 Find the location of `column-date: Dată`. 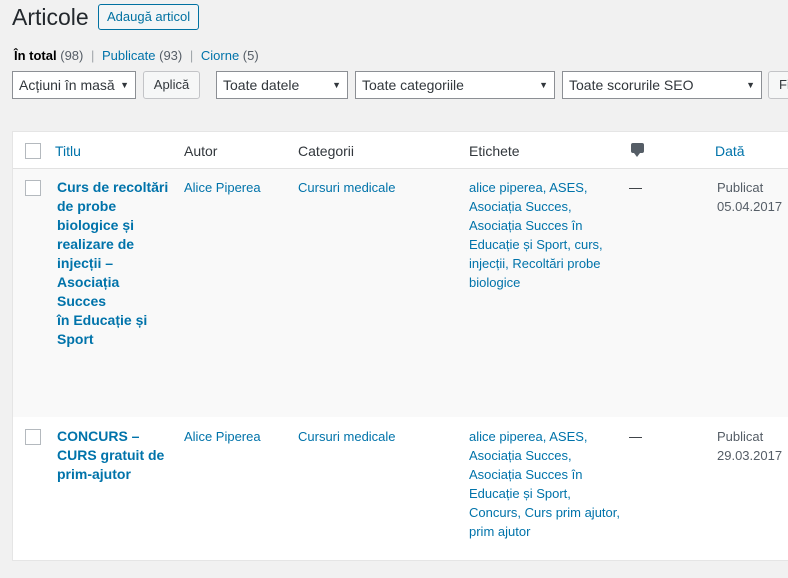

column-date: Dată is located at coordinates (730, 151).